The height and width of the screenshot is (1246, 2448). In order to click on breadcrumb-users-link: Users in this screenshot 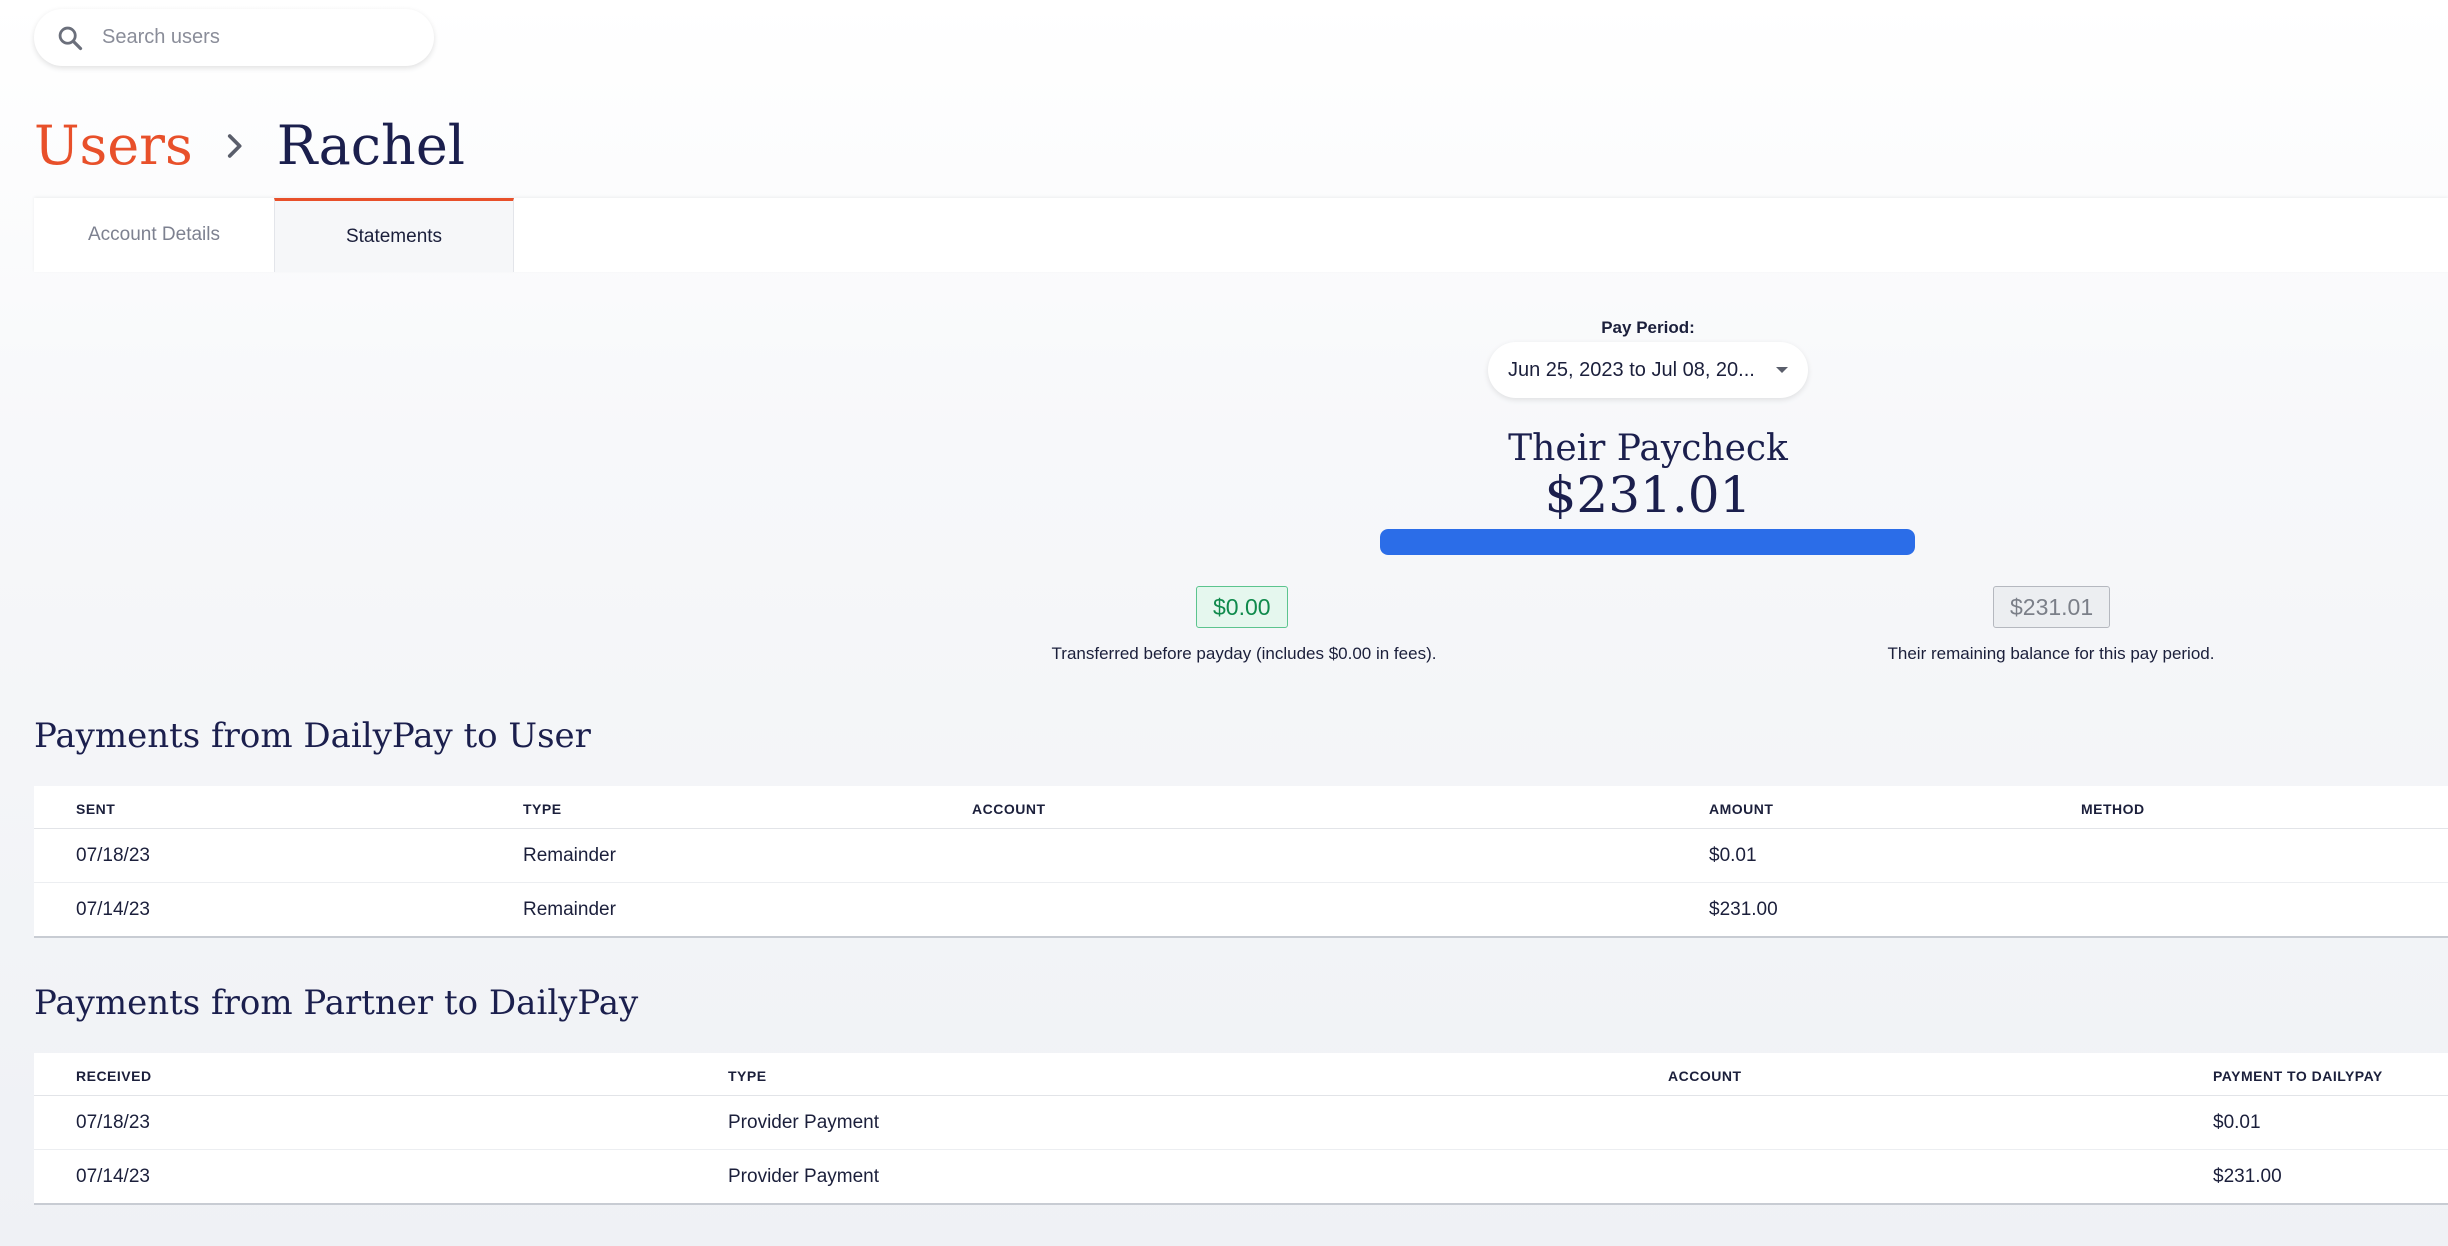, I will do `click(113, 146)`.